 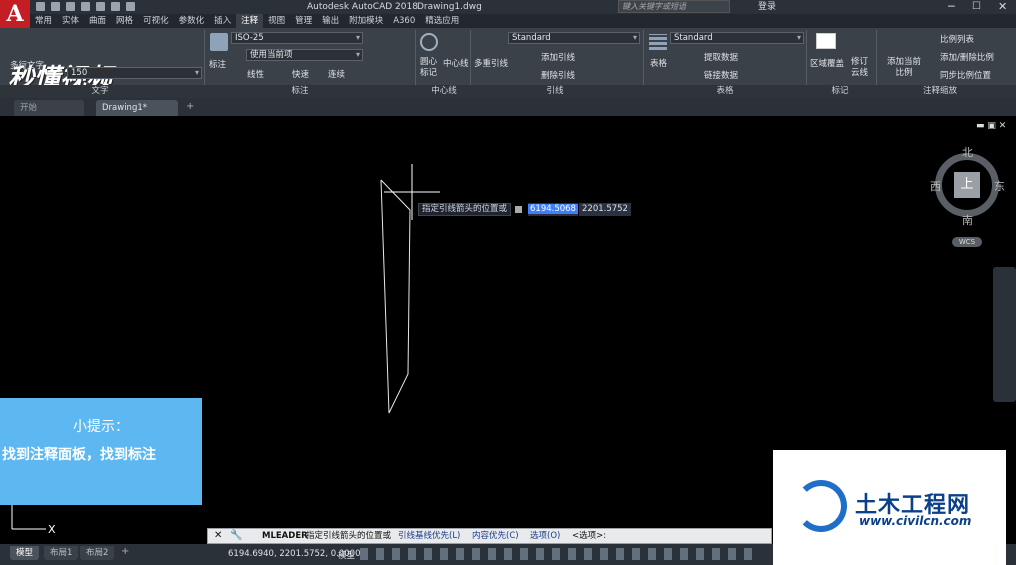 I want to click on option-content-first: 内容优先(C), so click(x=495, y=536).